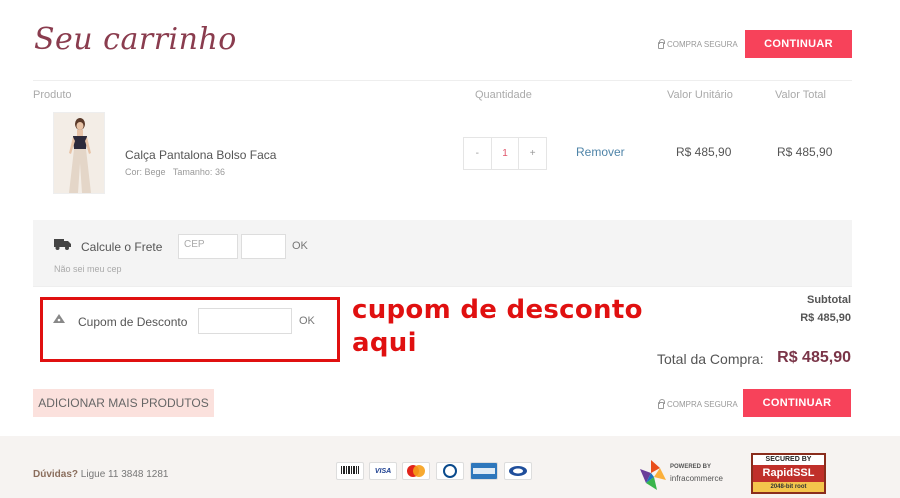 This screenshot has width=900, height=498. What do you see at coordinates (134, 172) in the screenshot?
I see `color-label: Cor:` at bounding box center [134, 172].